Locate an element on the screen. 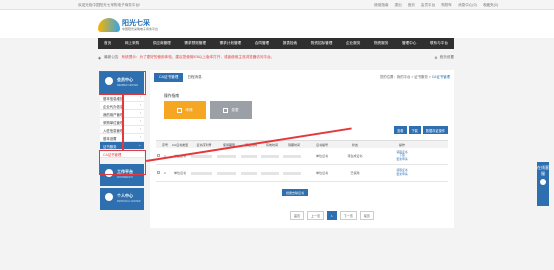 This screenshot has height=270, width=554. top-links: 使用指南 退出 首页 会员平台 购物车 消息中心(0) 收藏夹(0) is located at coordinates (436, 5).